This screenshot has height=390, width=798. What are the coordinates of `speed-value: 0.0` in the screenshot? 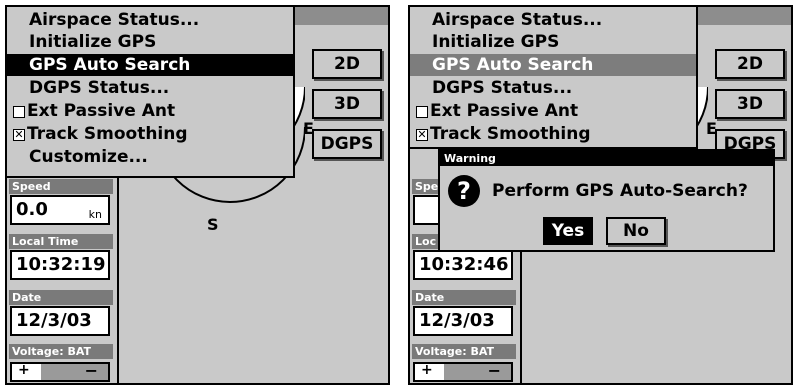 It's located at (32, 209).